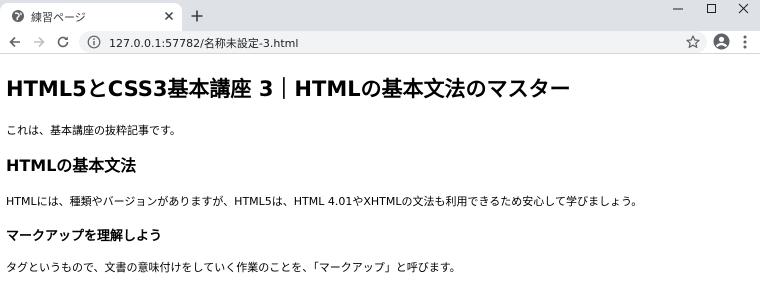  What do you see at coordinates (71, 165) in the screenshot?
I see `section-heading: HTMLの基本文法` at bounding box center [71, 165].